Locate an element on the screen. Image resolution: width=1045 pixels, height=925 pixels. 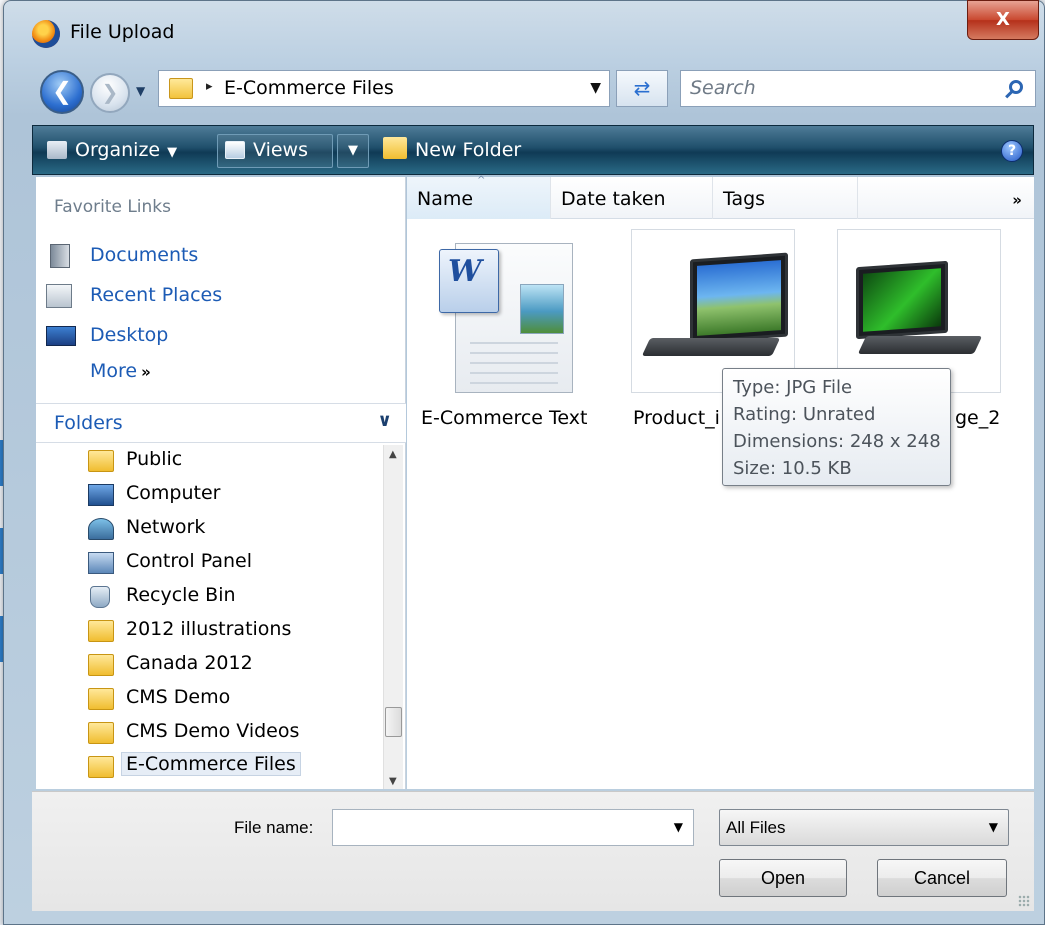
organize-button: Organize ▼ is located at coordinates (112, 151).